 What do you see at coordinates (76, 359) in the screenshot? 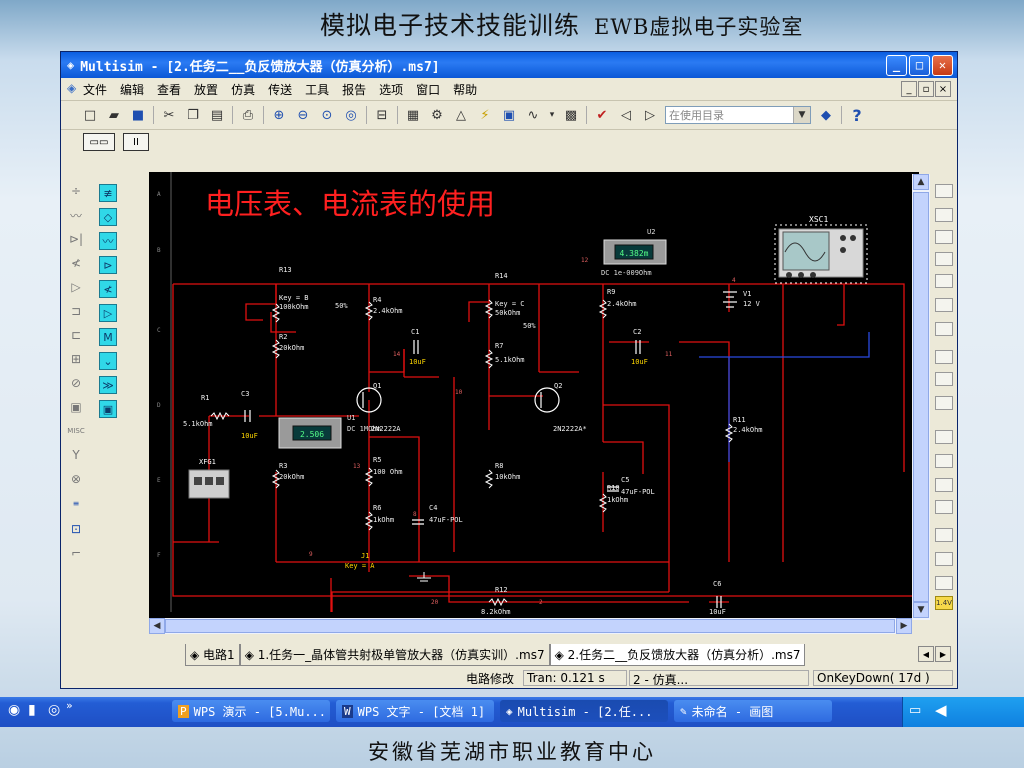
I see `misc-digital-icon: ⊞` at bounding box center [76, 359].